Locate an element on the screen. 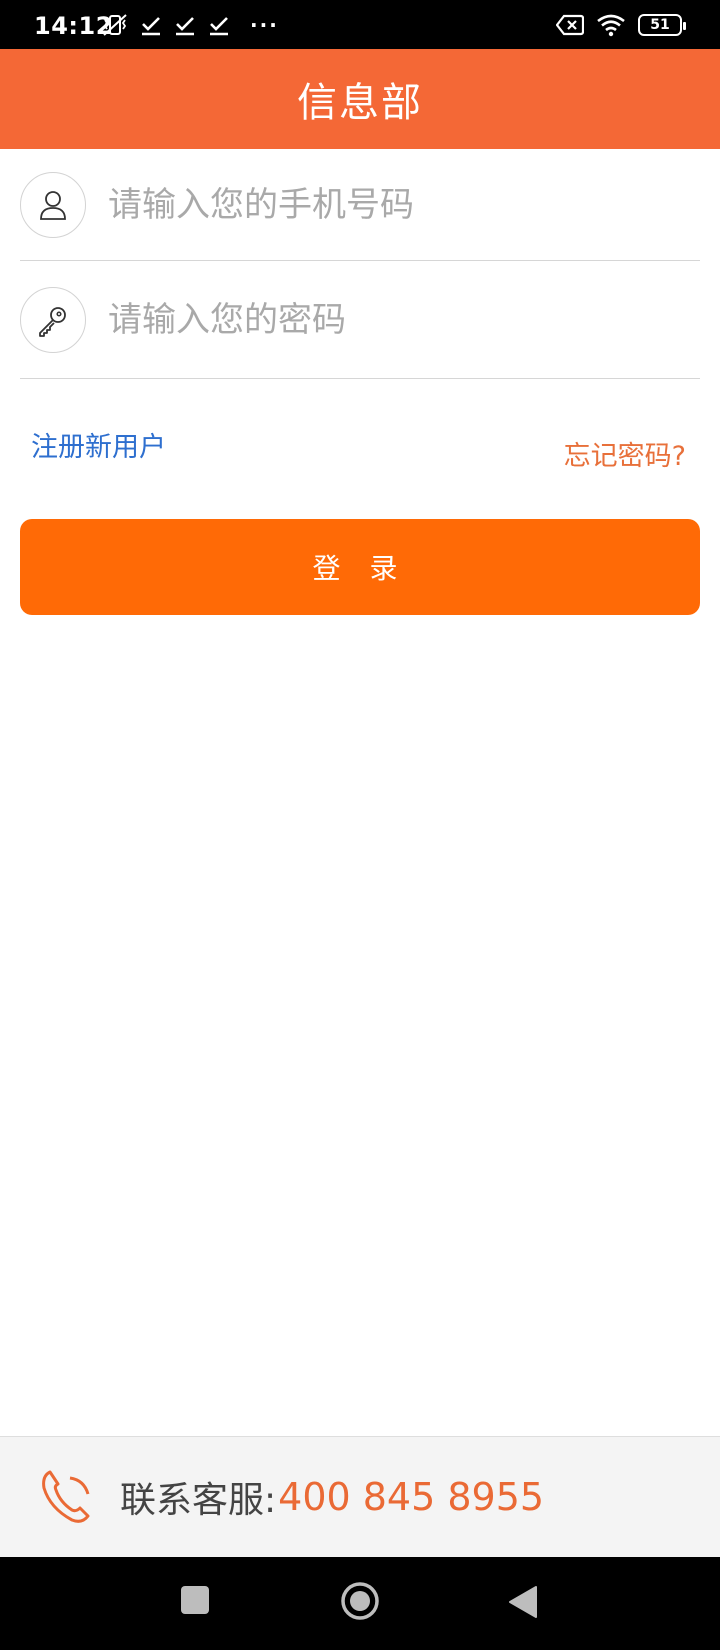 The width and height of the screenshot is (720, 1650). login-button: 登 录 is located at coordinates (360, 567).